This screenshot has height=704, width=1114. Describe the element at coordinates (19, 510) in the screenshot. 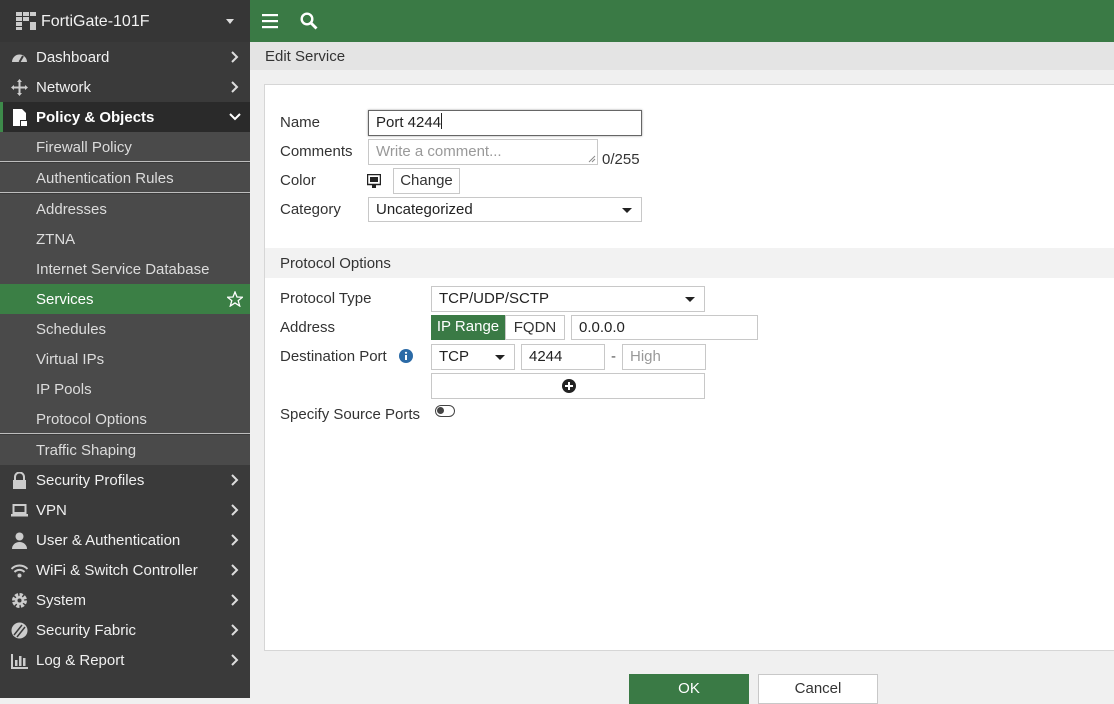

I see `laptop-icon` at that location.